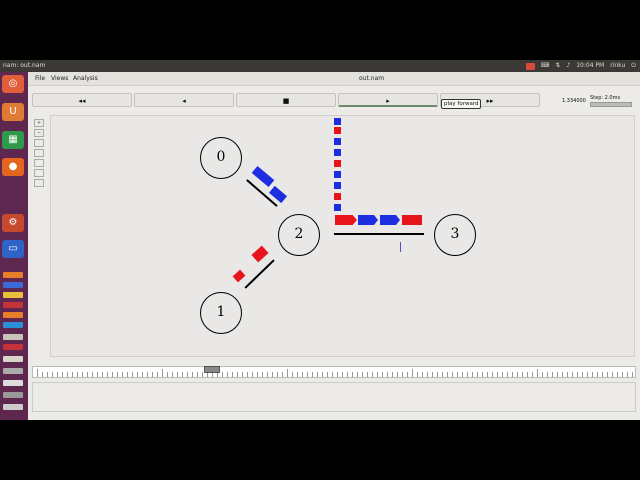 Image resolution: width=640 pixels, height=480 pixels. Describe the element at coordinates (212, 369) in the screenshot. I see `time-slider-handle` at that location.